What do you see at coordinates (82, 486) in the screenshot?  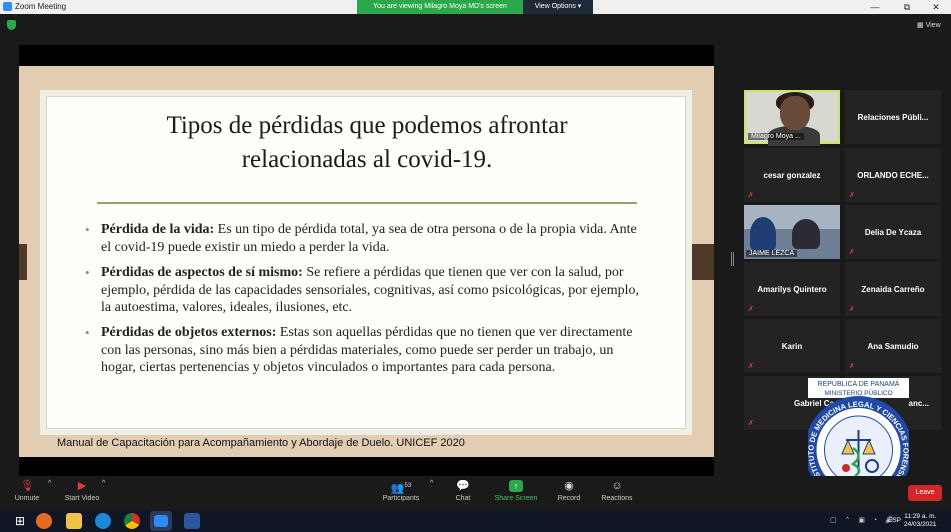 I see `video-off-icon: ▶` at bounding box center [82, 486].